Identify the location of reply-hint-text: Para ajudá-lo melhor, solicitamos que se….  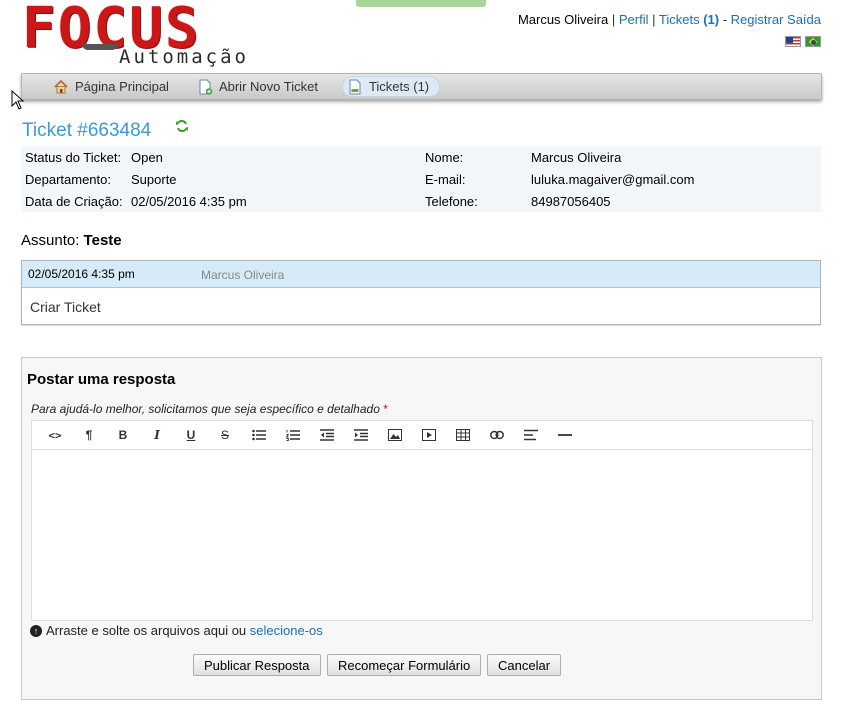
(205, 409).